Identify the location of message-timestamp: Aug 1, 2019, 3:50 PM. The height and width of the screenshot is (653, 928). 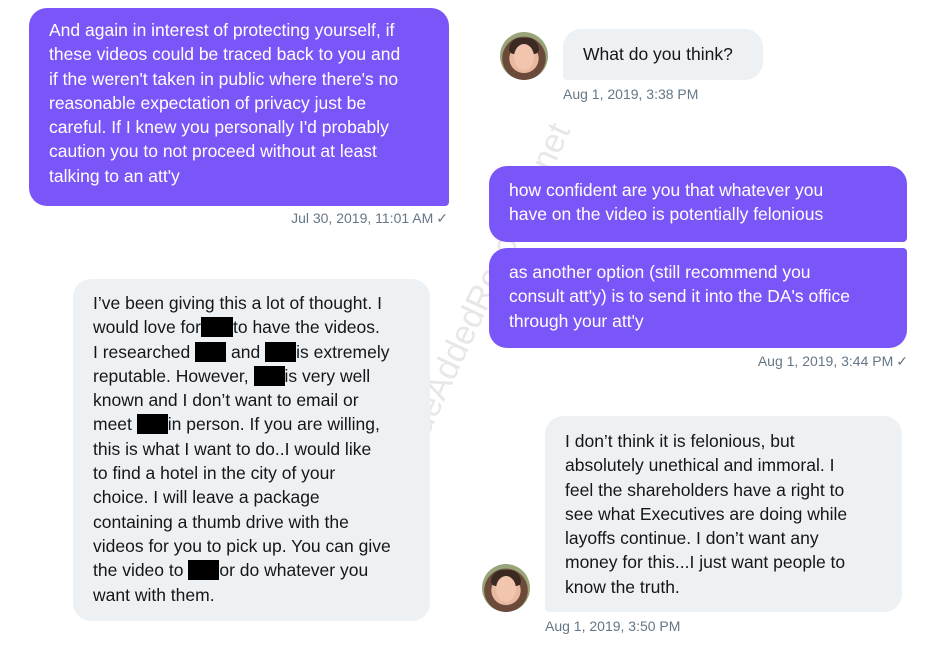
(613, 626).